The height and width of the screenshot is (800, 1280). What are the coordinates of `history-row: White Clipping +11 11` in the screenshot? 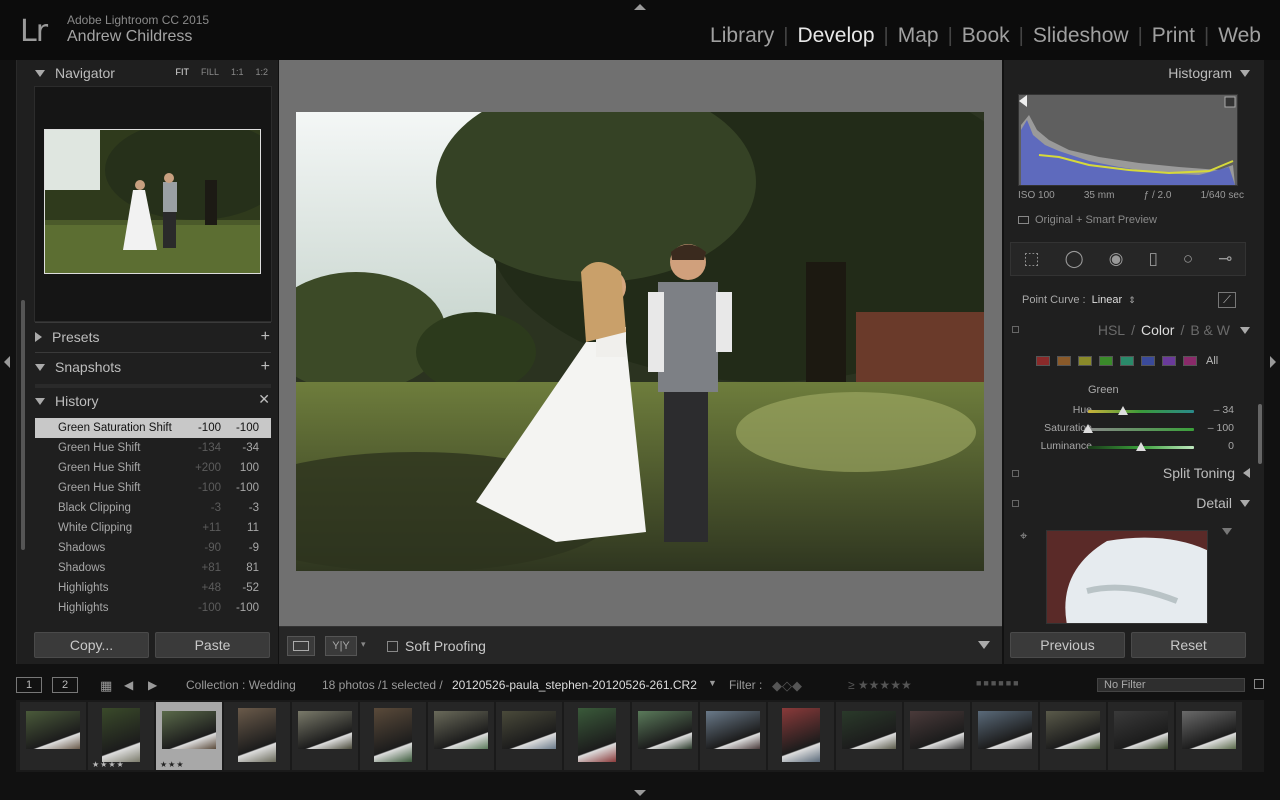 It's located at (153, 528).